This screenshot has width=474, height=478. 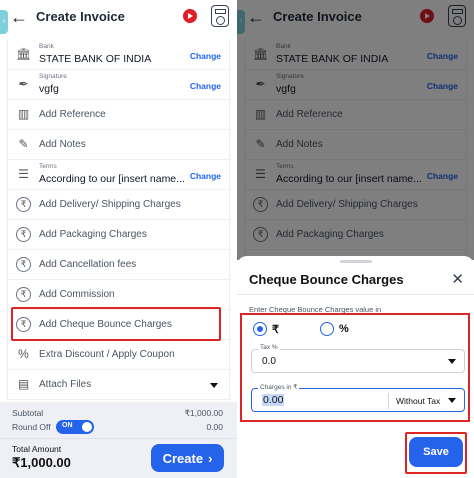 I want to click on create-button-label: Create, so click(x=183, y=458).